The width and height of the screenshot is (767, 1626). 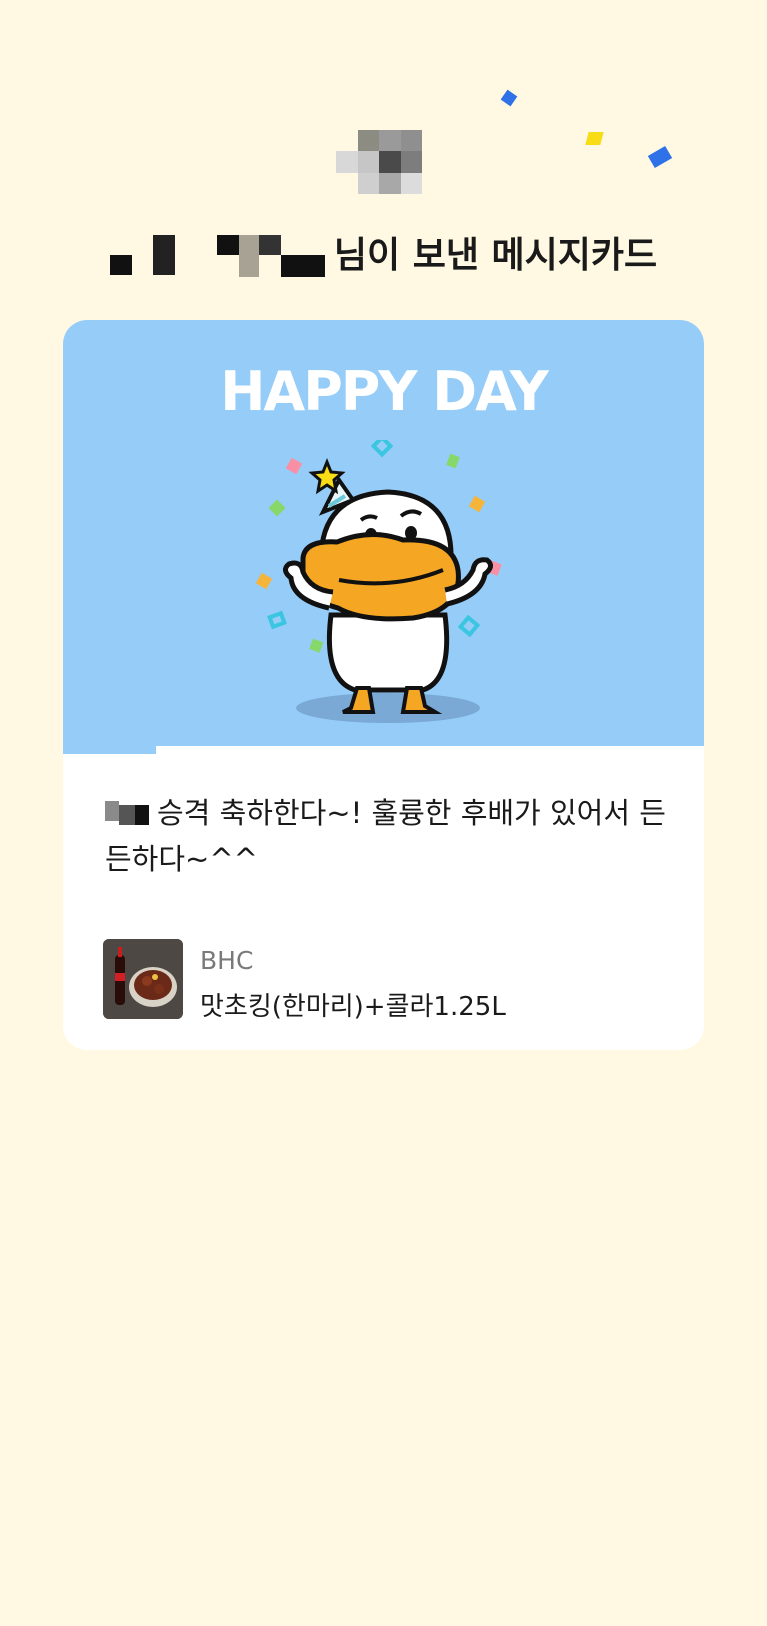 I want to click on product-image, so click(x=143, y=979).